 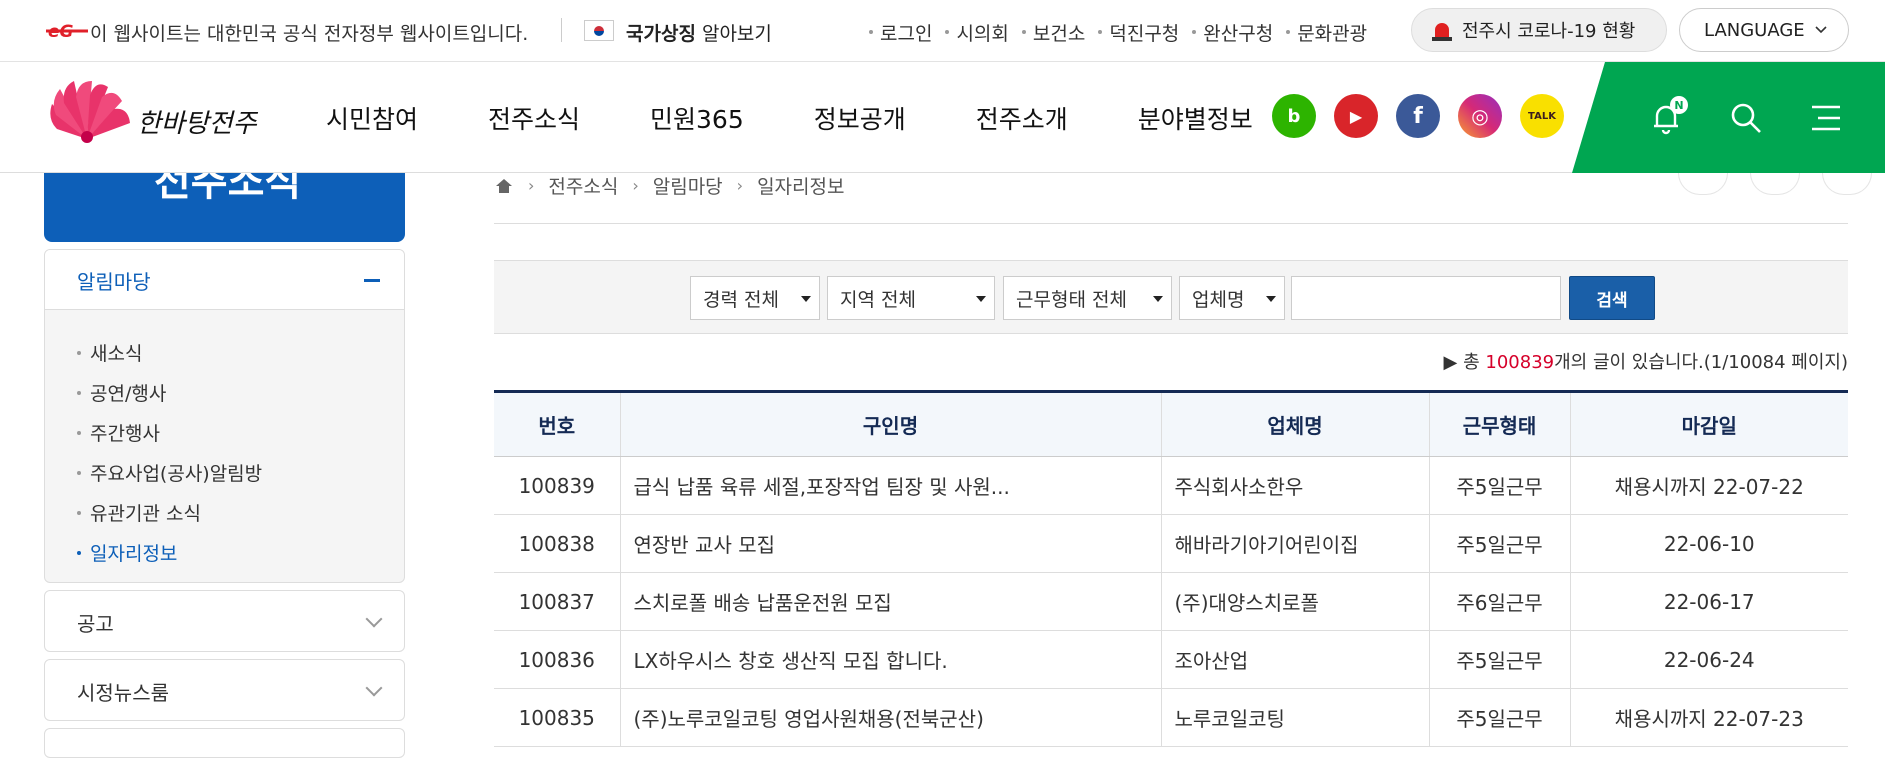 What do you see at coordinates (1022, 118) in the screenshot?
I see `nav-about: 전주소개` at bounding box center [1022, 118].